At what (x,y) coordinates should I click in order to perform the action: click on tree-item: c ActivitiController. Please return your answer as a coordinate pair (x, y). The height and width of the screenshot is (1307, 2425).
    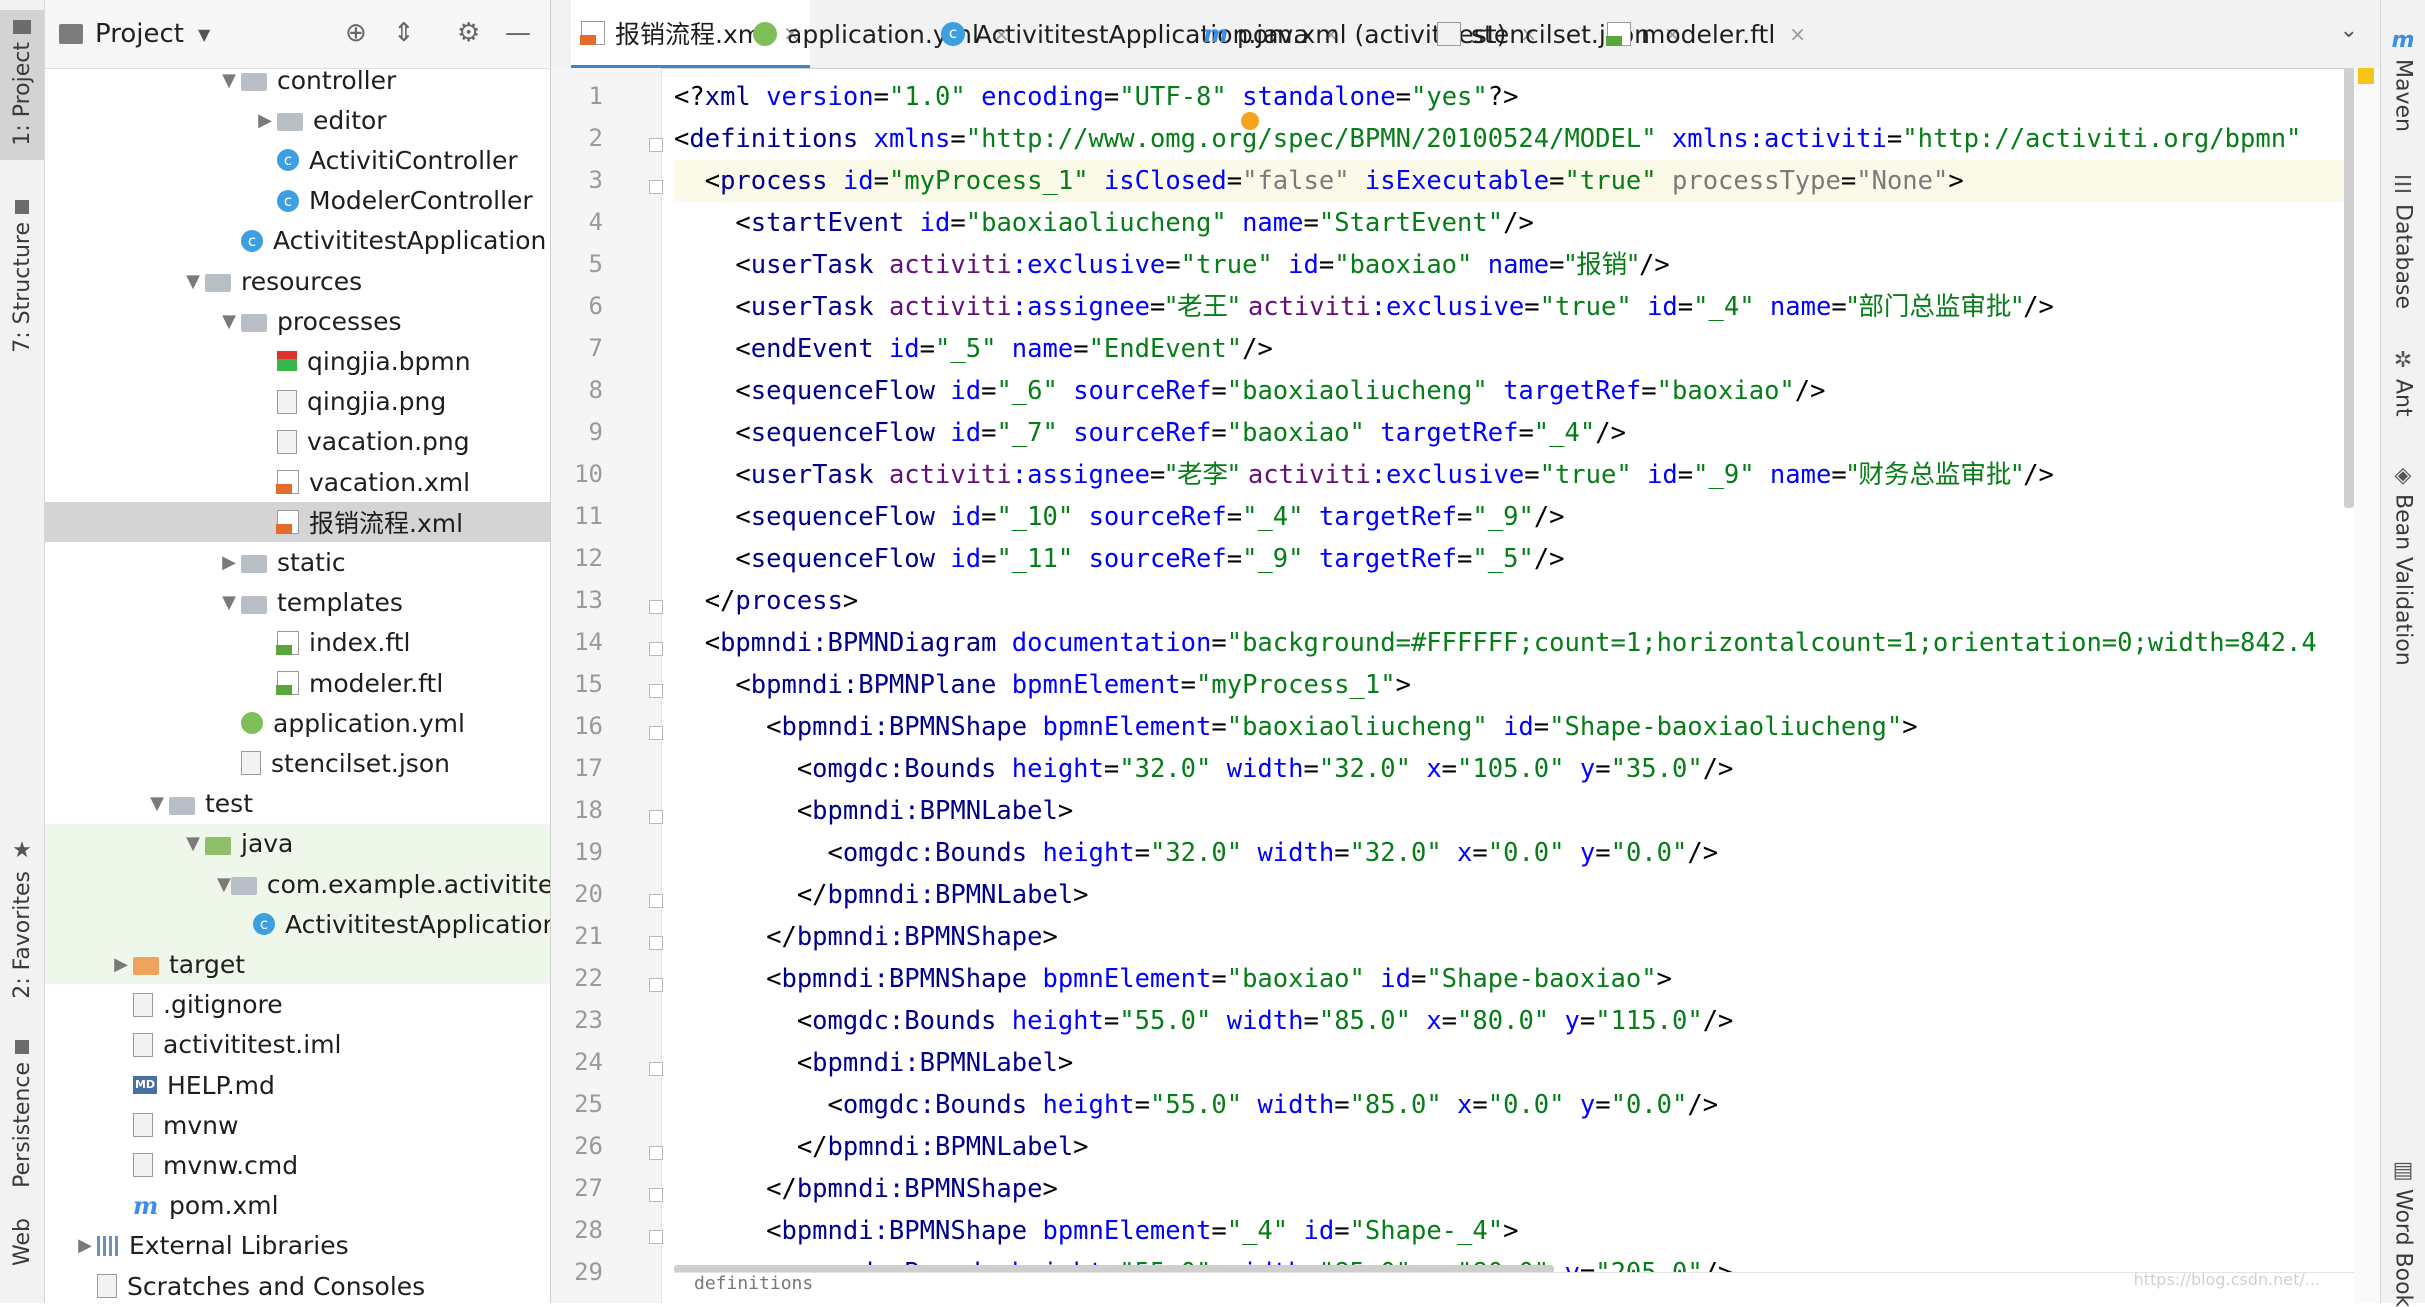
    Looking at the image, I should click on (297, 160).